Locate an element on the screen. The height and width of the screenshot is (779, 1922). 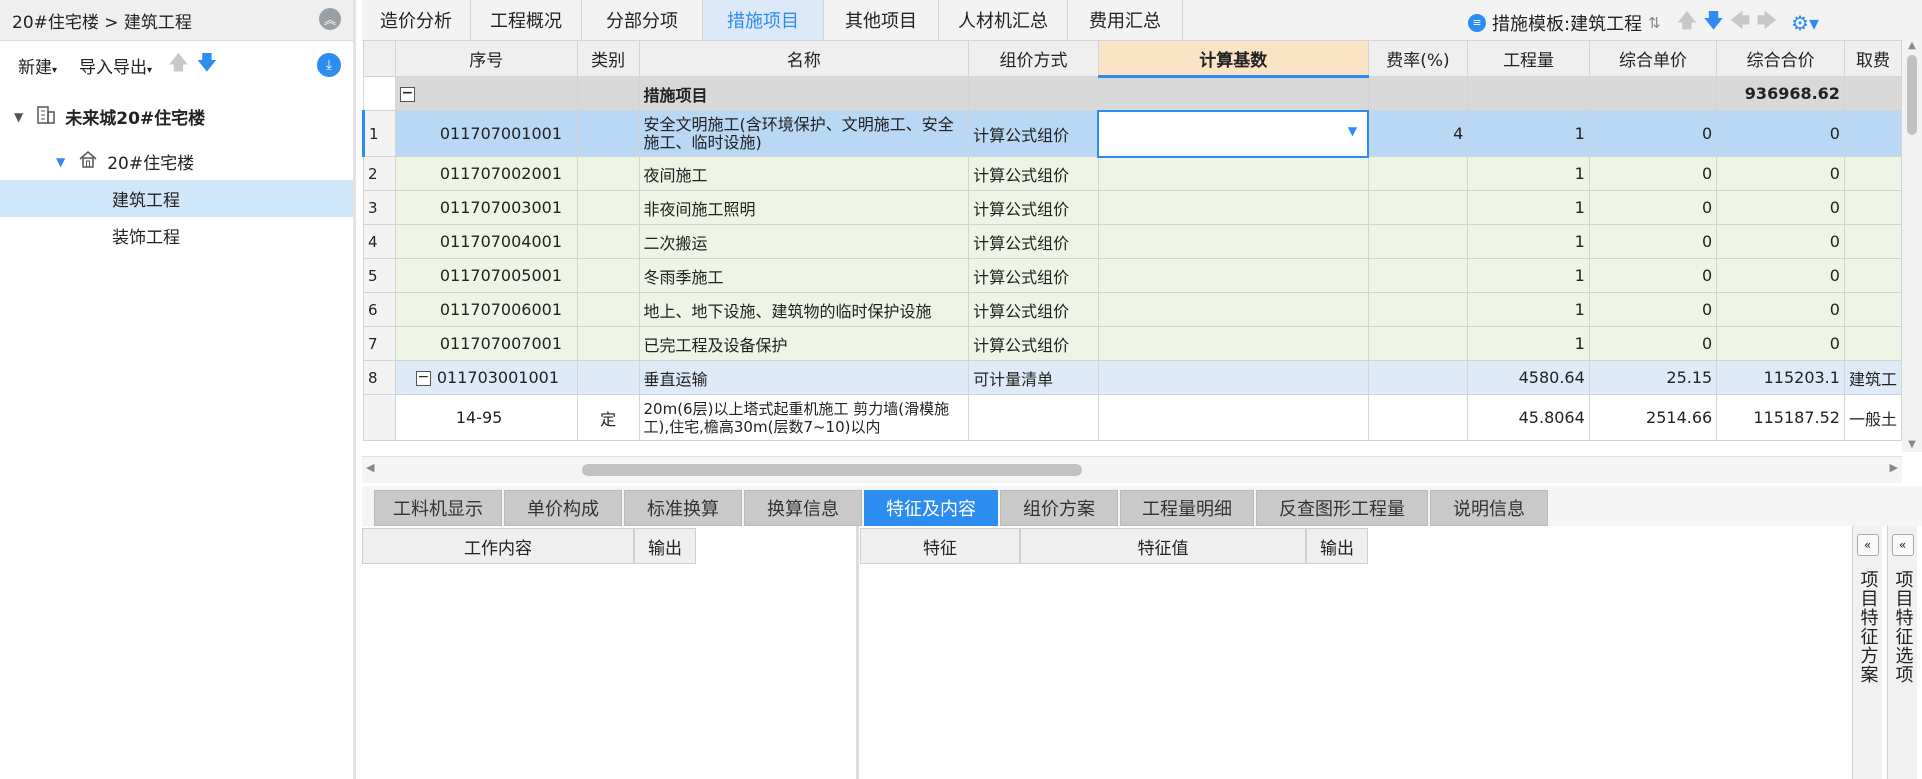
tab-pricing-scheme: 组价方案 is located at coordinates (1059, 508).